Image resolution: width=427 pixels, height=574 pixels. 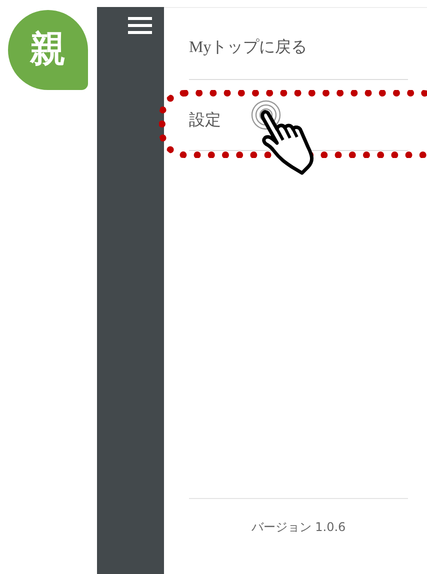 I want to click on menu-item: Myトップに戻る, so click(x=248, y=47).